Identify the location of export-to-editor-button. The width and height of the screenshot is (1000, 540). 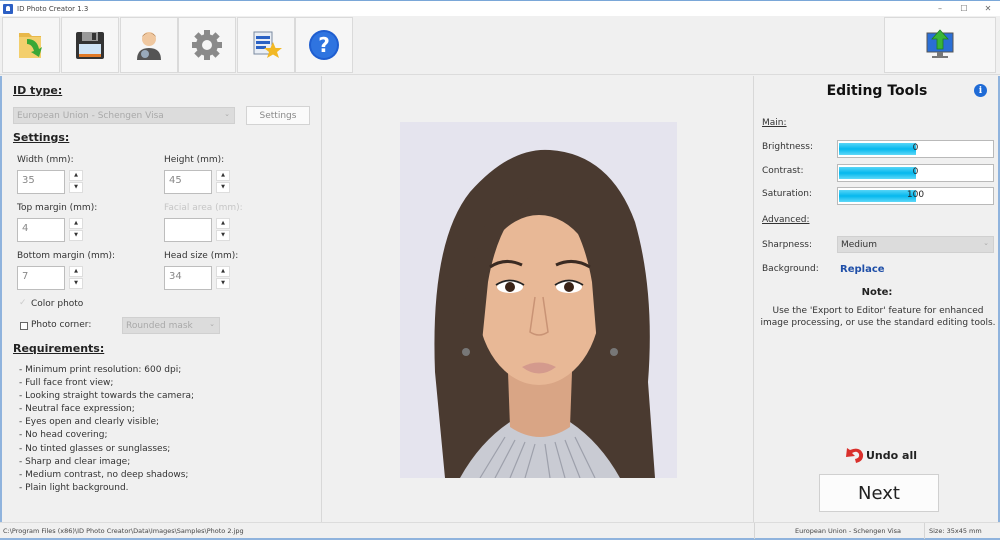
(940, 45).